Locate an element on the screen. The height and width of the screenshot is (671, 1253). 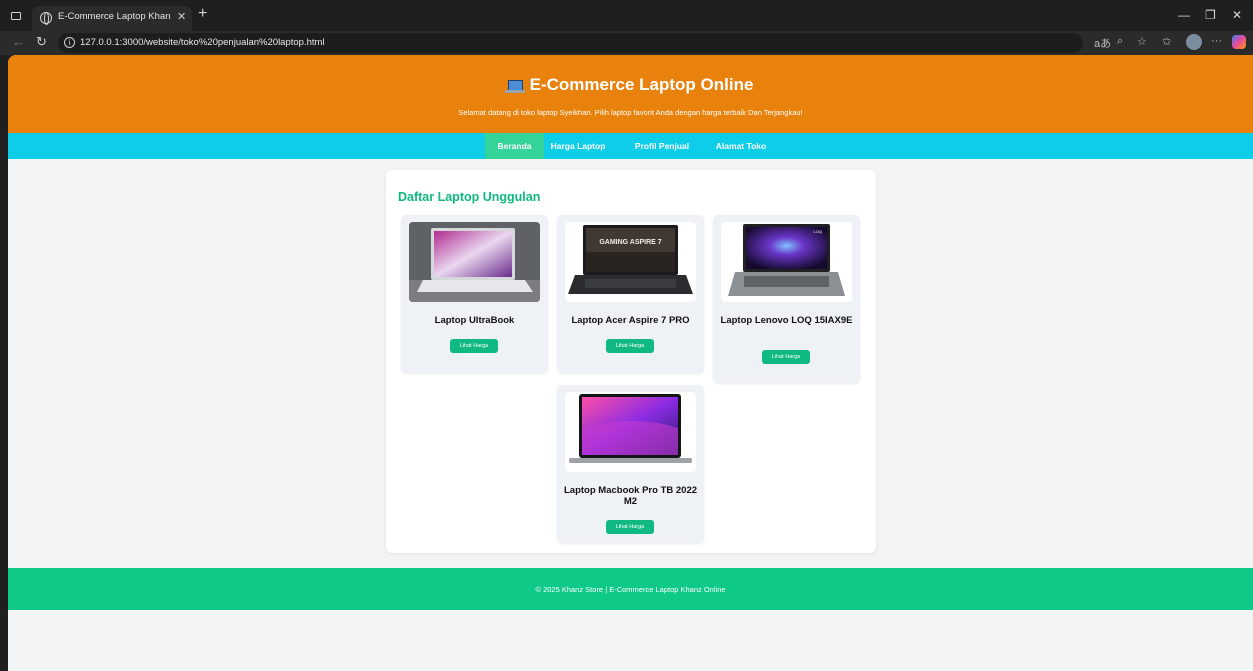
favorites-icon: ✩ is located at coordinates (1166, 41).